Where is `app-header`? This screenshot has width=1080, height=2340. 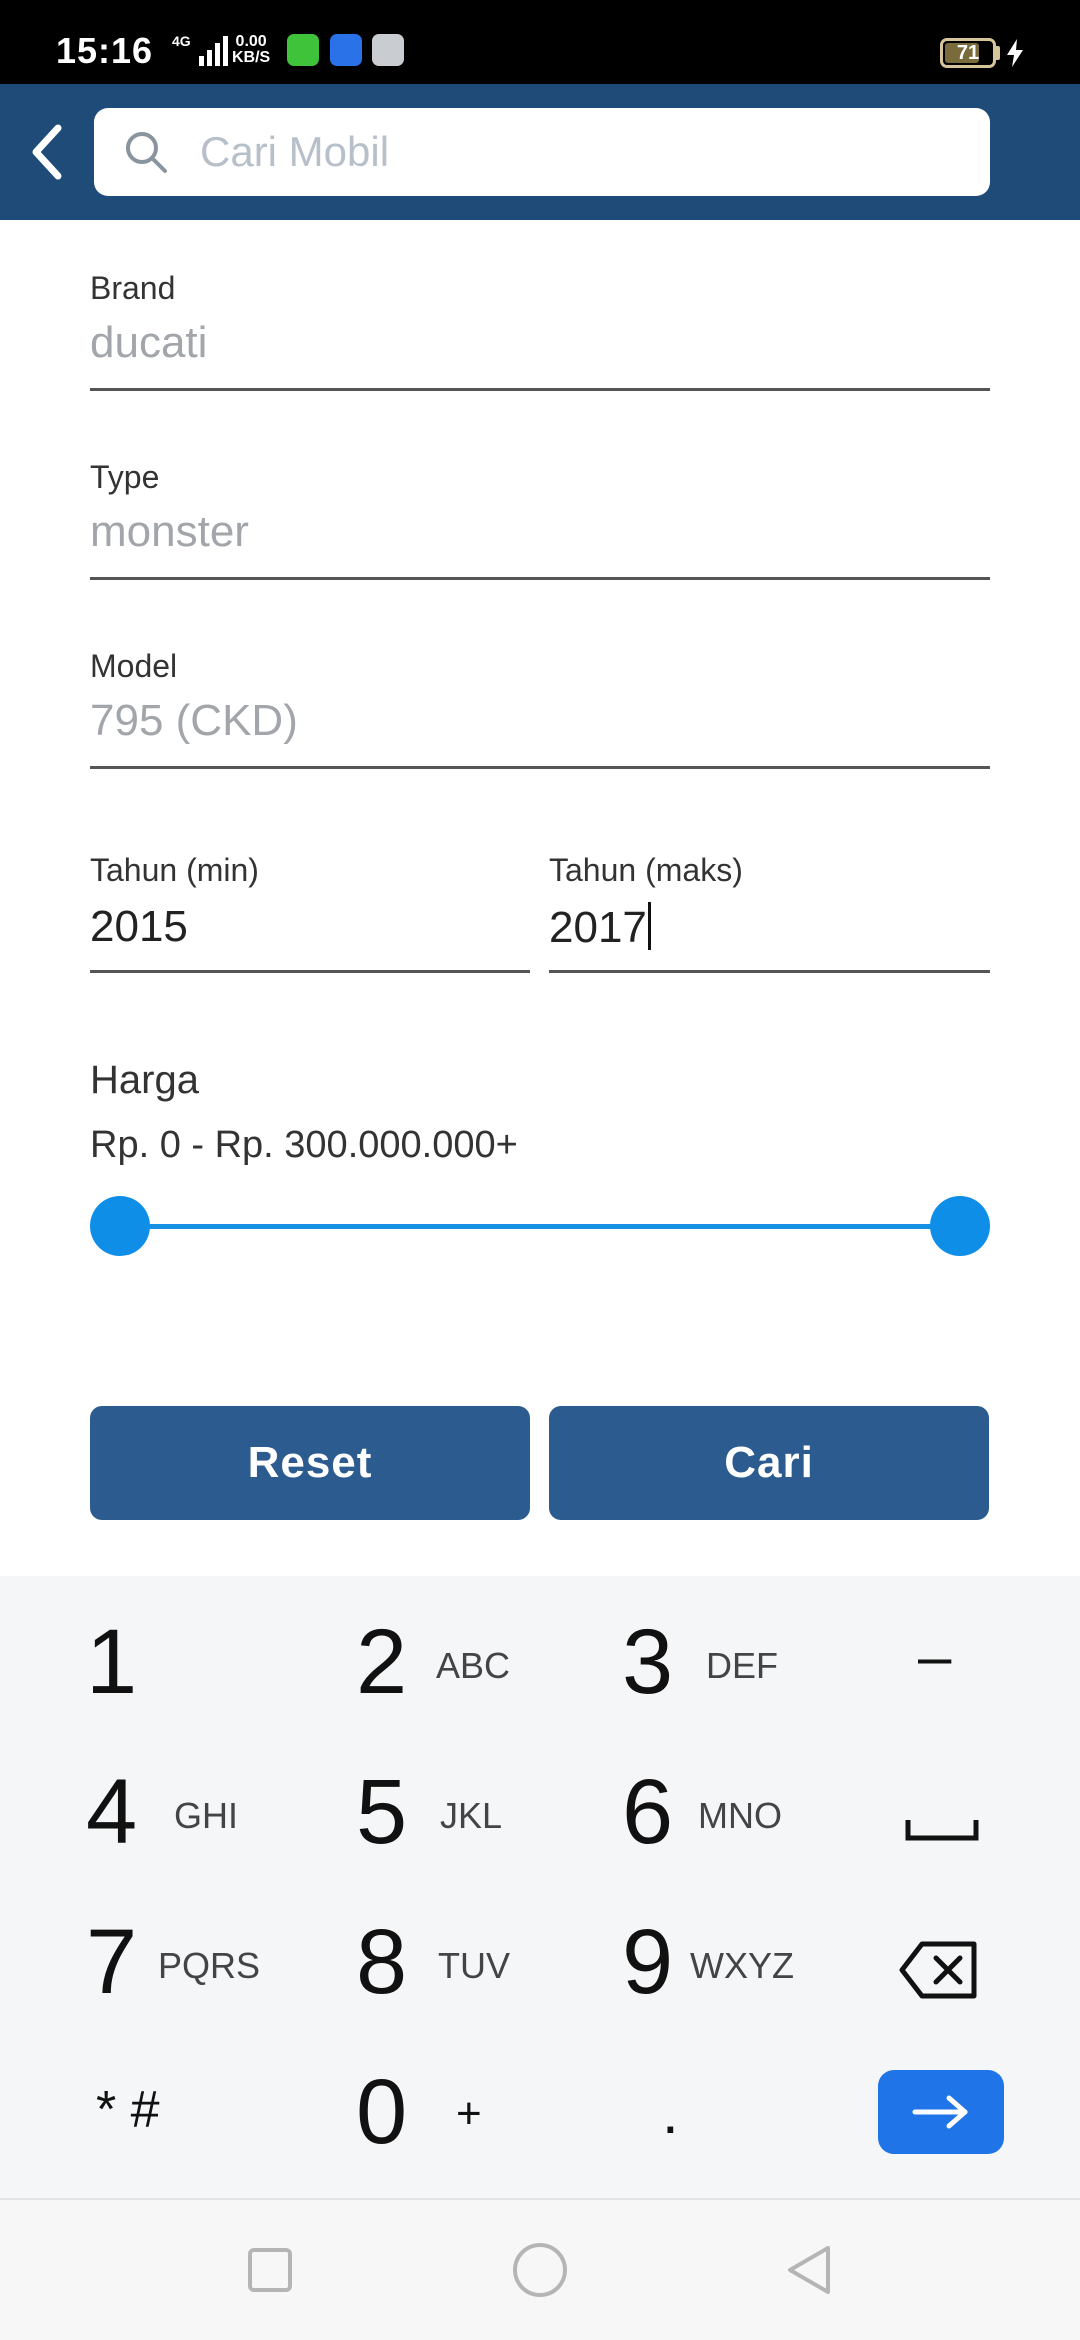 app-header is located at coordinates (540, 152).